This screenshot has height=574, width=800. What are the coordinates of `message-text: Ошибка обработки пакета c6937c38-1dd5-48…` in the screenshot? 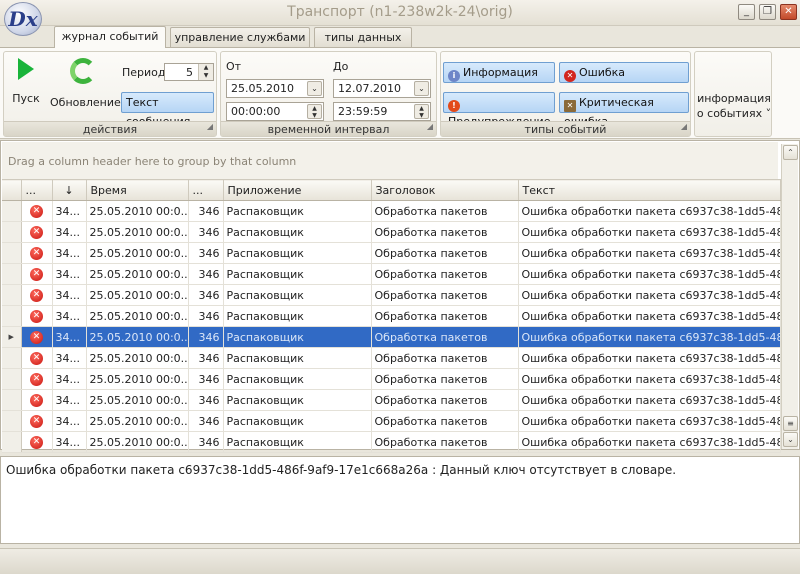 It's located at (341, 470).